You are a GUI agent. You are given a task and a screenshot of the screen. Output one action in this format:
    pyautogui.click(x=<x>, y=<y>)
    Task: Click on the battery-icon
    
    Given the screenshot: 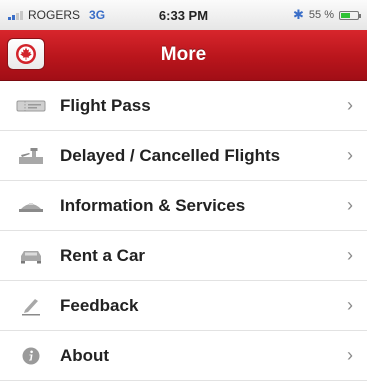 What is the action you would take?
    pyautogui.click(x=350, y=15)
    